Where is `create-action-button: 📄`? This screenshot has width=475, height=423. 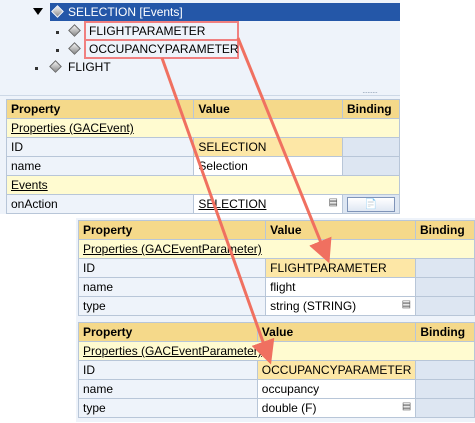 create-action-button: 📄 is located at coordinates (370, 204).